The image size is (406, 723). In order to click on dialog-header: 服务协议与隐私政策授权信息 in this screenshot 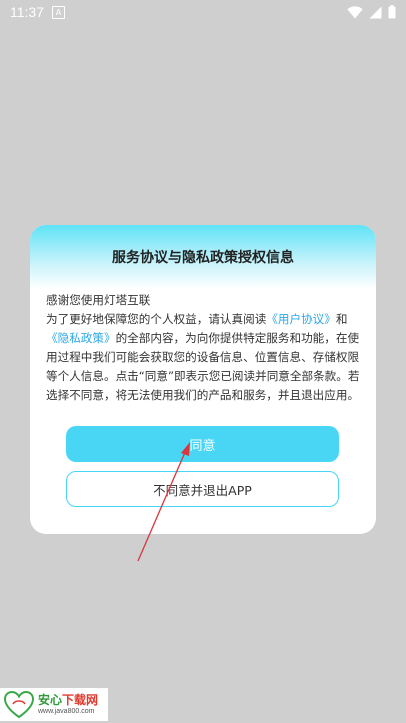, I will do `click(203, 257)`.